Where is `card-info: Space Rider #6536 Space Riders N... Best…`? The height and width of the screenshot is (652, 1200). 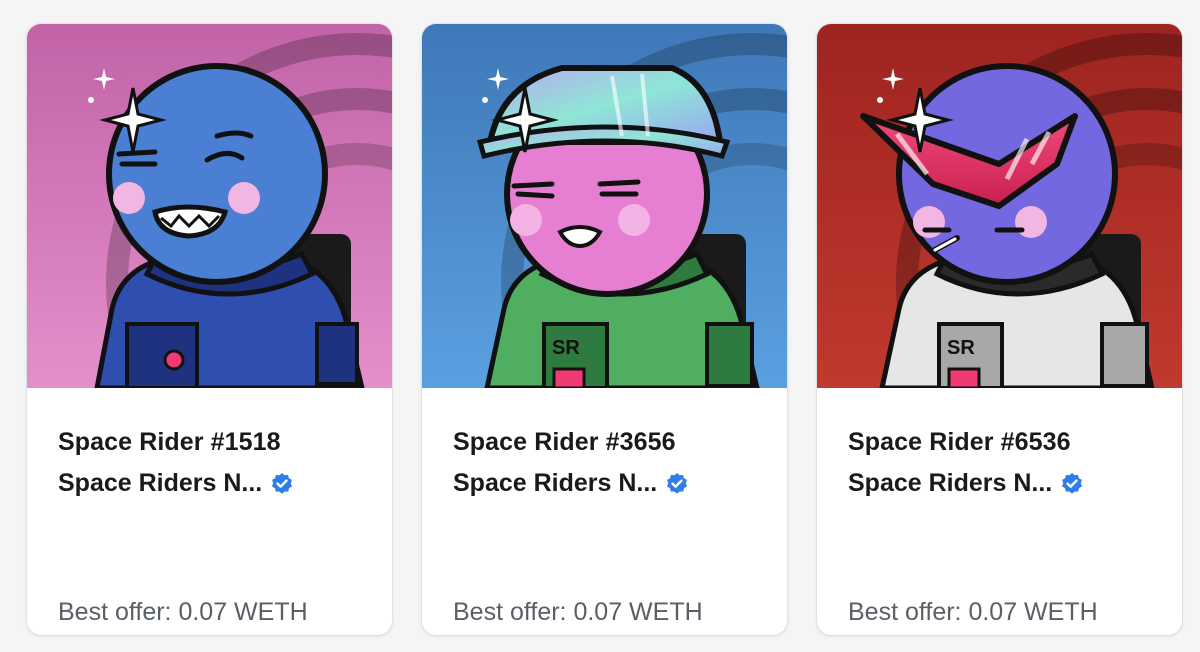 card-info: Space Rider #6536 Space Riders N... Best… is located at coordinates (1005, 511).